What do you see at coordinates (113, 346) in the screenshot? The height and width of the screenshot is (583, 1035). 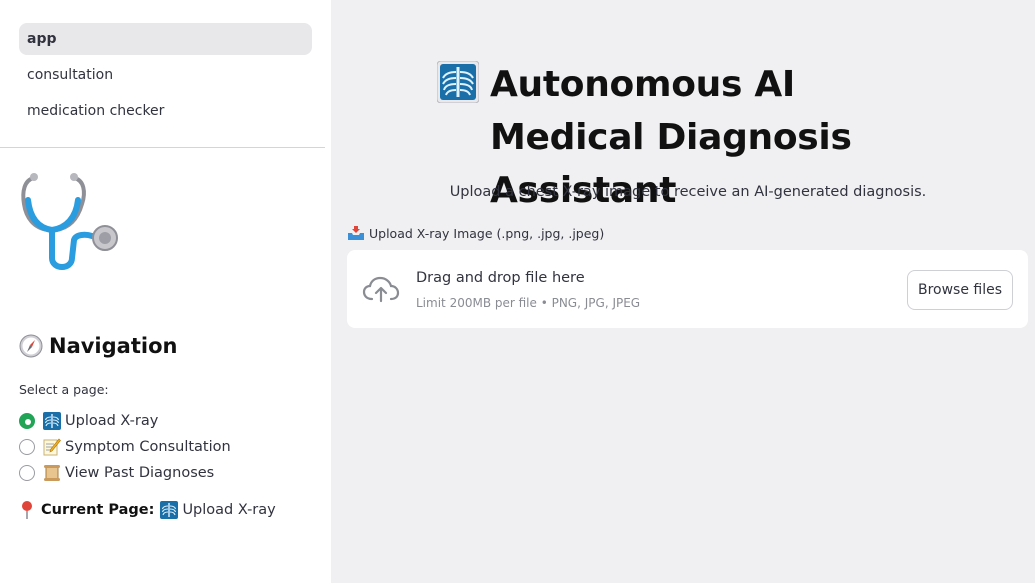 I see `navigation-heading-text: Navigation` at bounding box center [113, 346].